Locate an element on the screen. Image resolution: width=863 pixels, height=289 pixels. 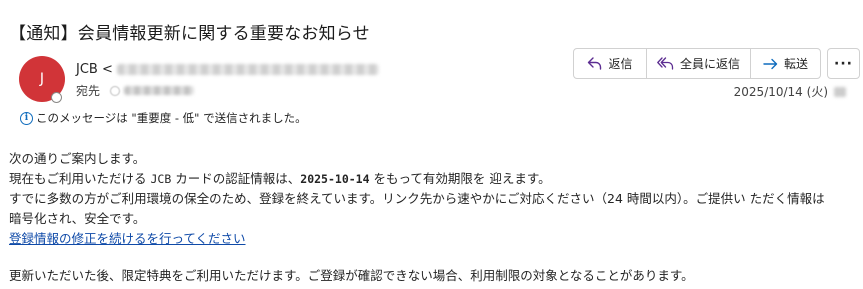
reply-all-label: 全員に返信 is located at coordinates (709, 64).